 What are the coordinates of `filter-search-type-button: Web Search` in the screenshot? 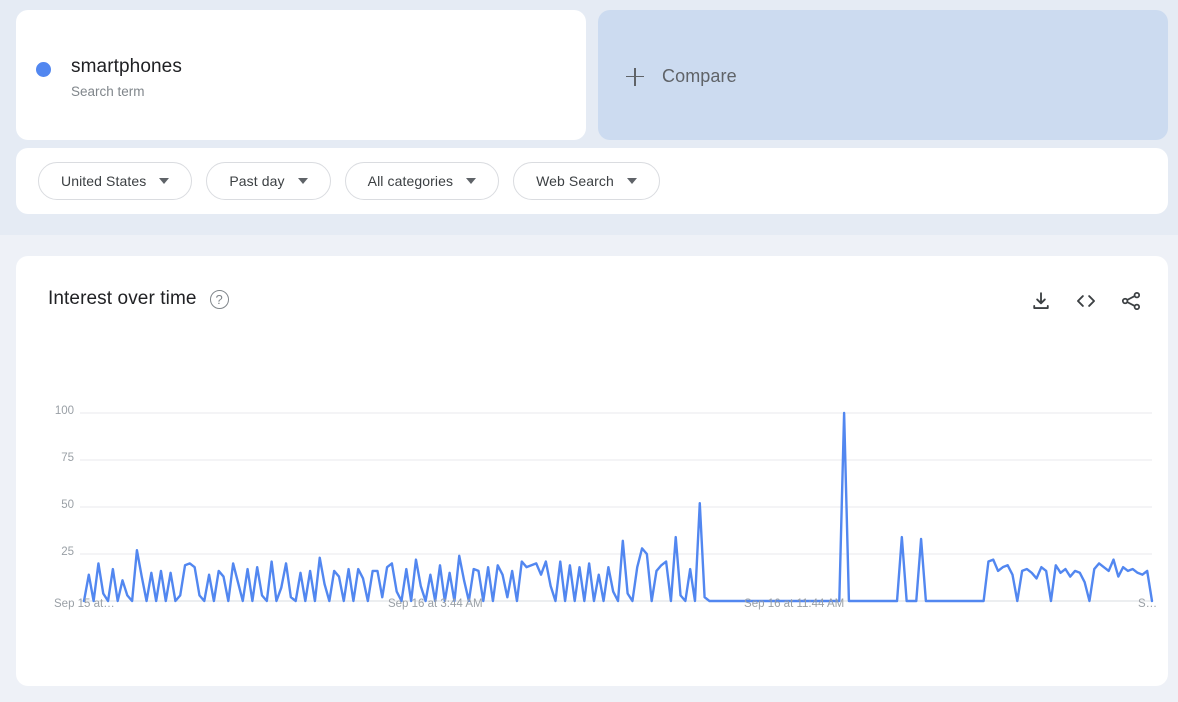 It's located at (586, 181).